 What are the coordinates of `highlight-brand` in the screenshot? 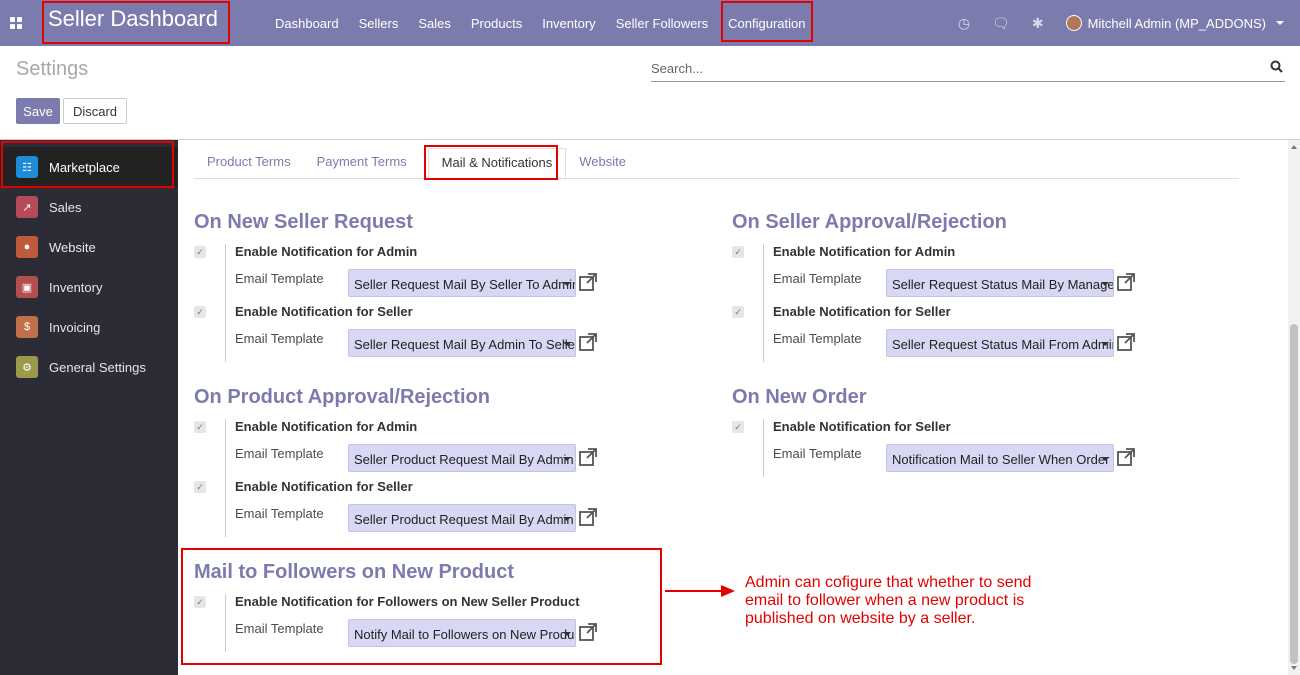 It's located at (136, 22).